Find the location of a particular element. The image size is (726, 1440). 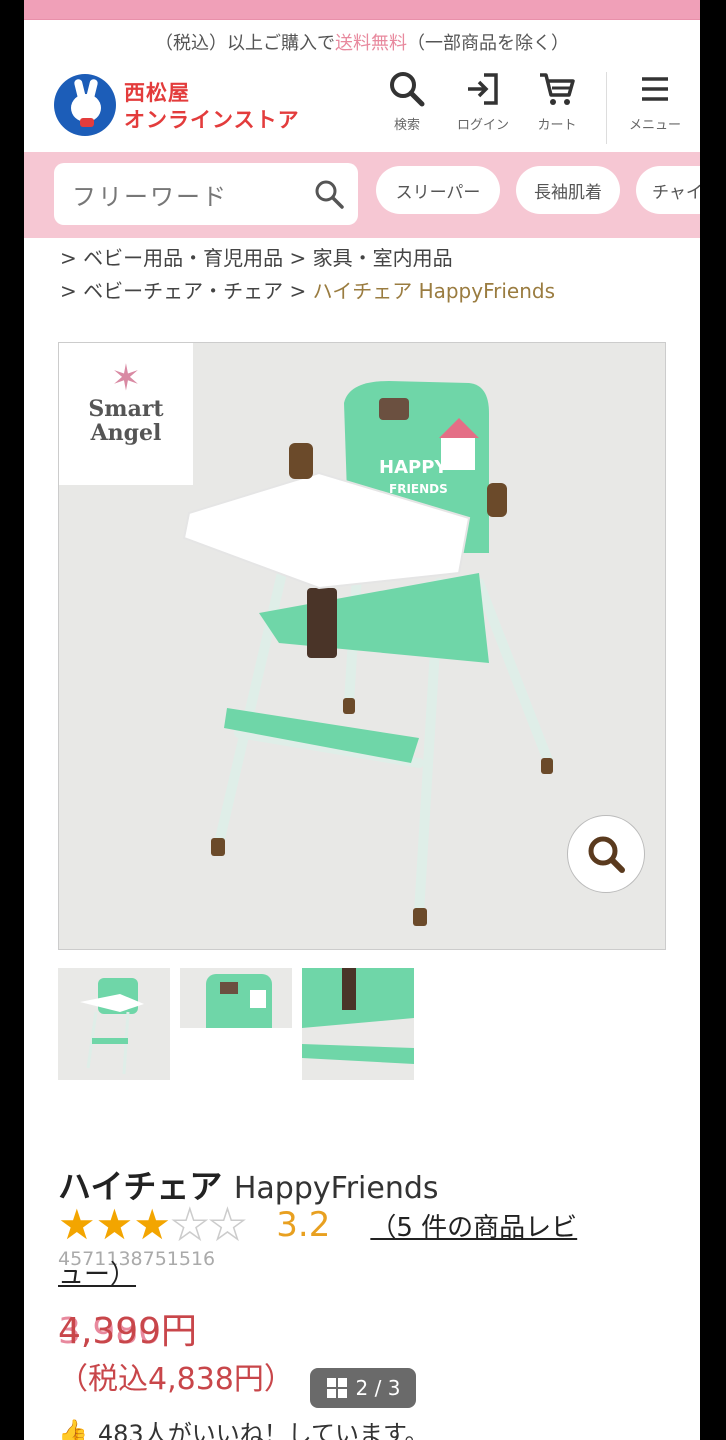

likes-count: 483人がいいね！しています。 is located at coordinates (263, 1430).